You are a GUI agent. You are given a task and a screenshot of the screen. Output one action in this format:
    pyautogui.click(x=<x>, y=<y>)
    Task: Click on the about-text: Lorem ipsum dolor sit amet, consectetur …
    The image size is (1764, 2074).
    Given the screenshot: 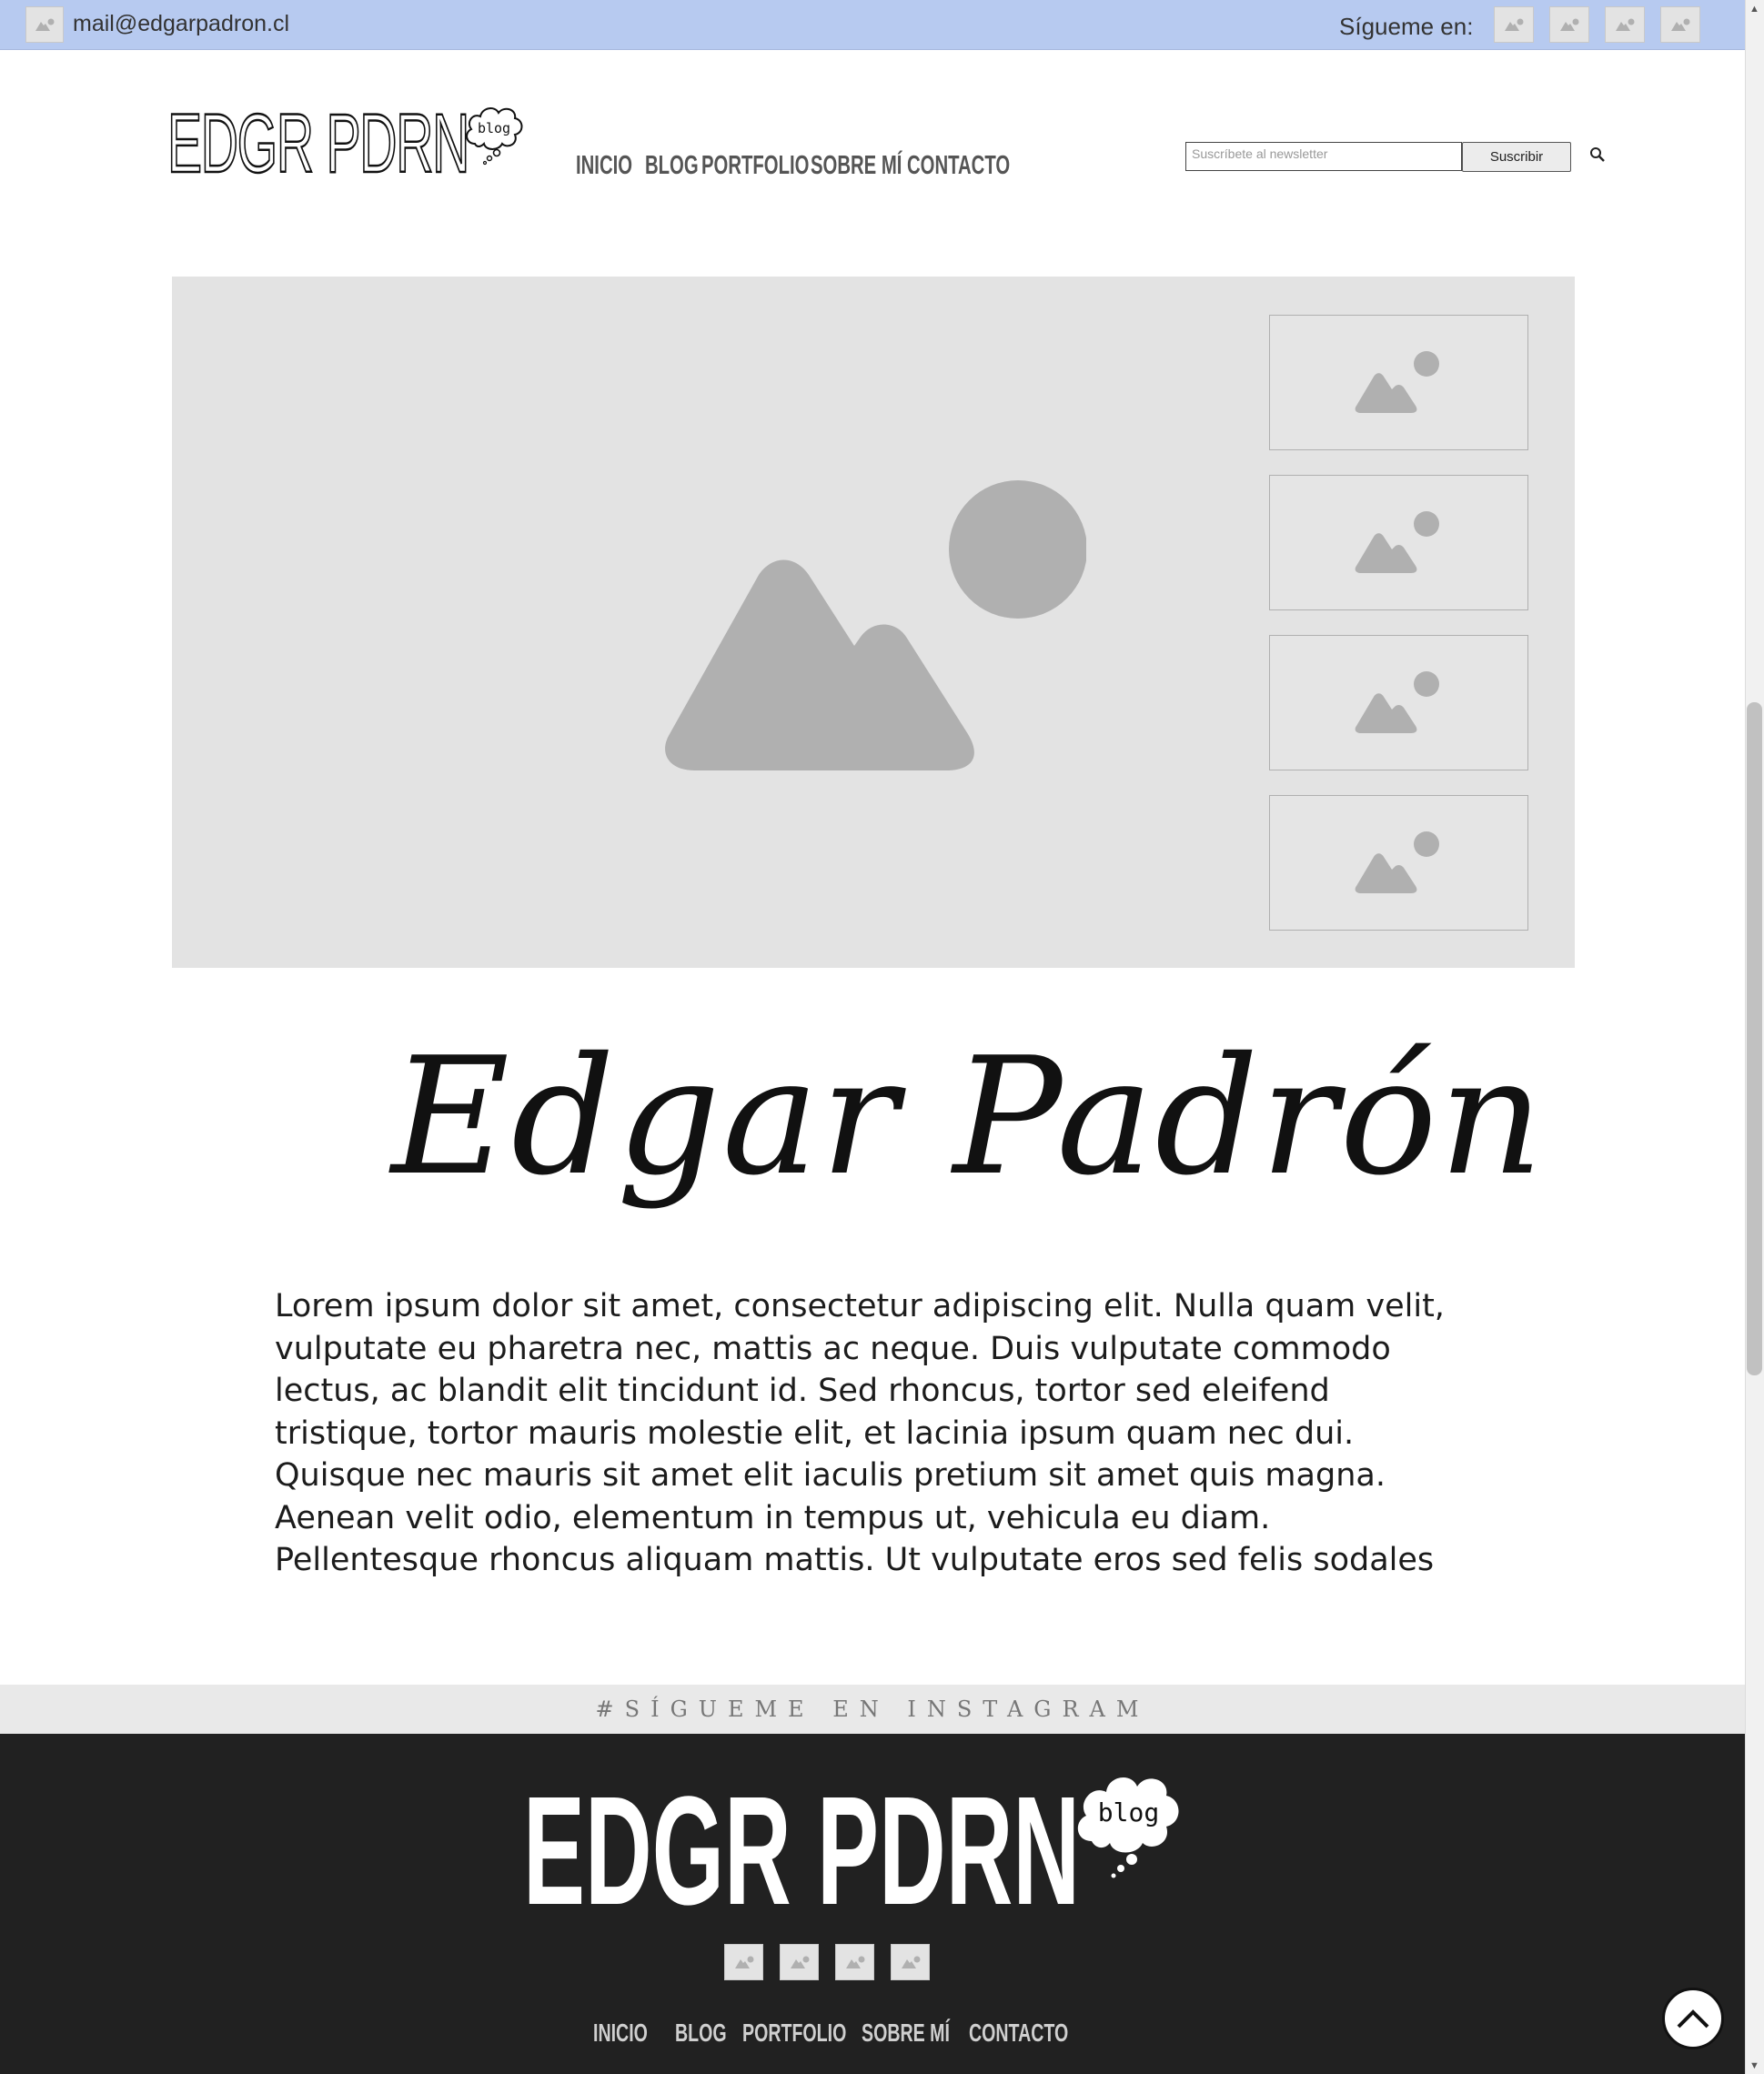 What is the action you would take?
    pyautogui.click(x=860, y=1432)
    